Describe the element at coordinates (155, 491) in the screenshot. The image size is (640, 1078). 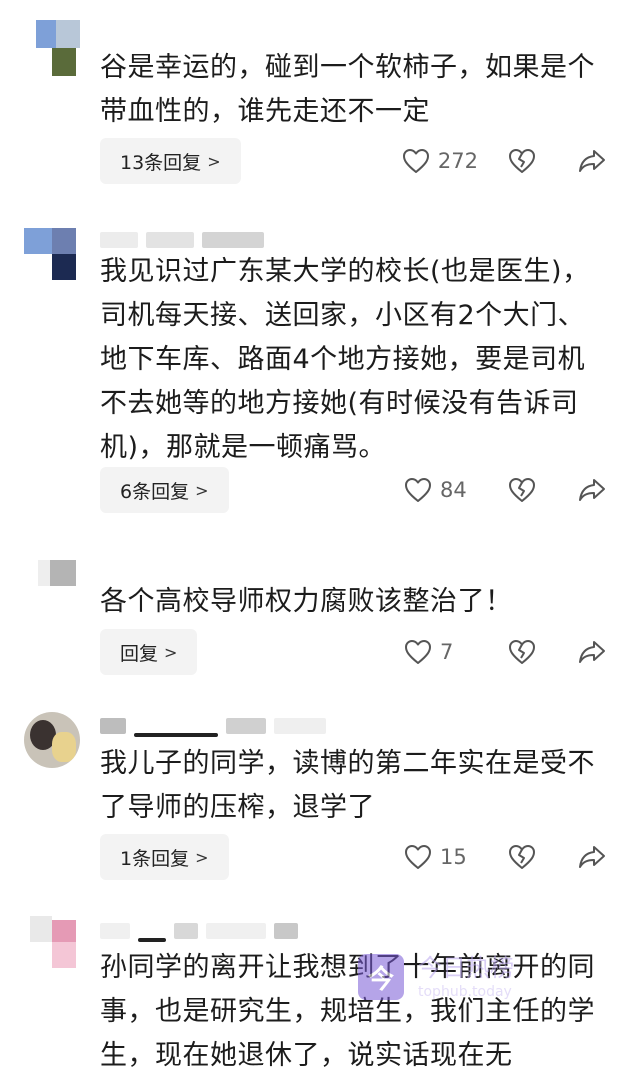
I see `replies-label: 6条回复` at that location.